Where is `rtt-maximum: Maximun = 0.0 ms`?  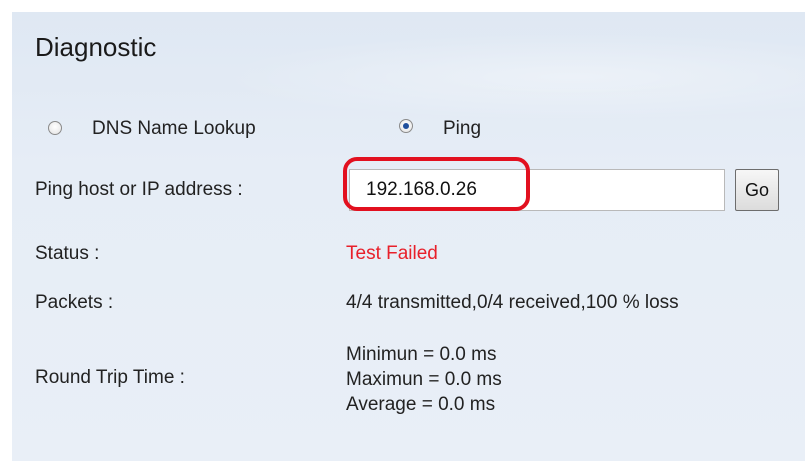 rtt-maximum: Maximun = 0.0 ms is located at coordinates (424, 379).